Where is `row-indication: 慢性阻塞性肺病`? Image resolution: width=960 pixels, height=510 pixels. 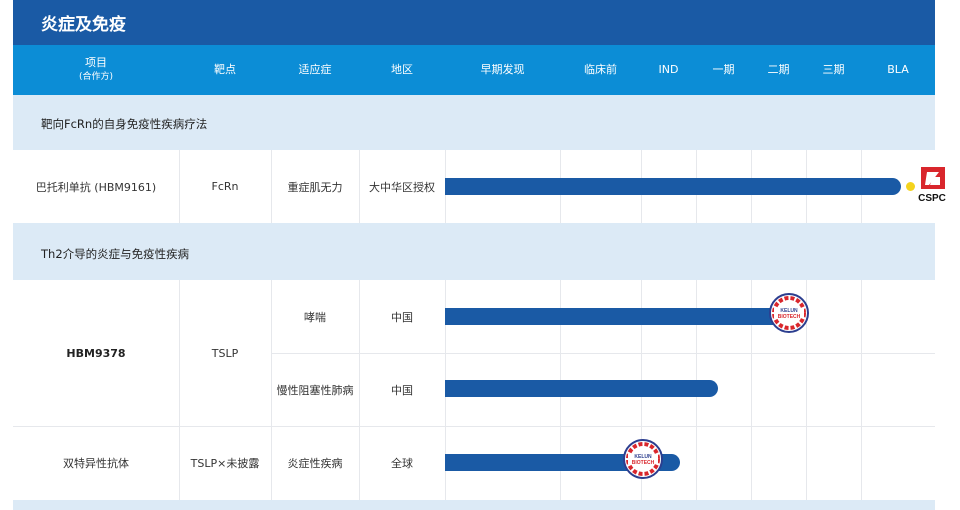 row-indication: 慢性阻塞性肺病 is located at coordinates (315, 390).